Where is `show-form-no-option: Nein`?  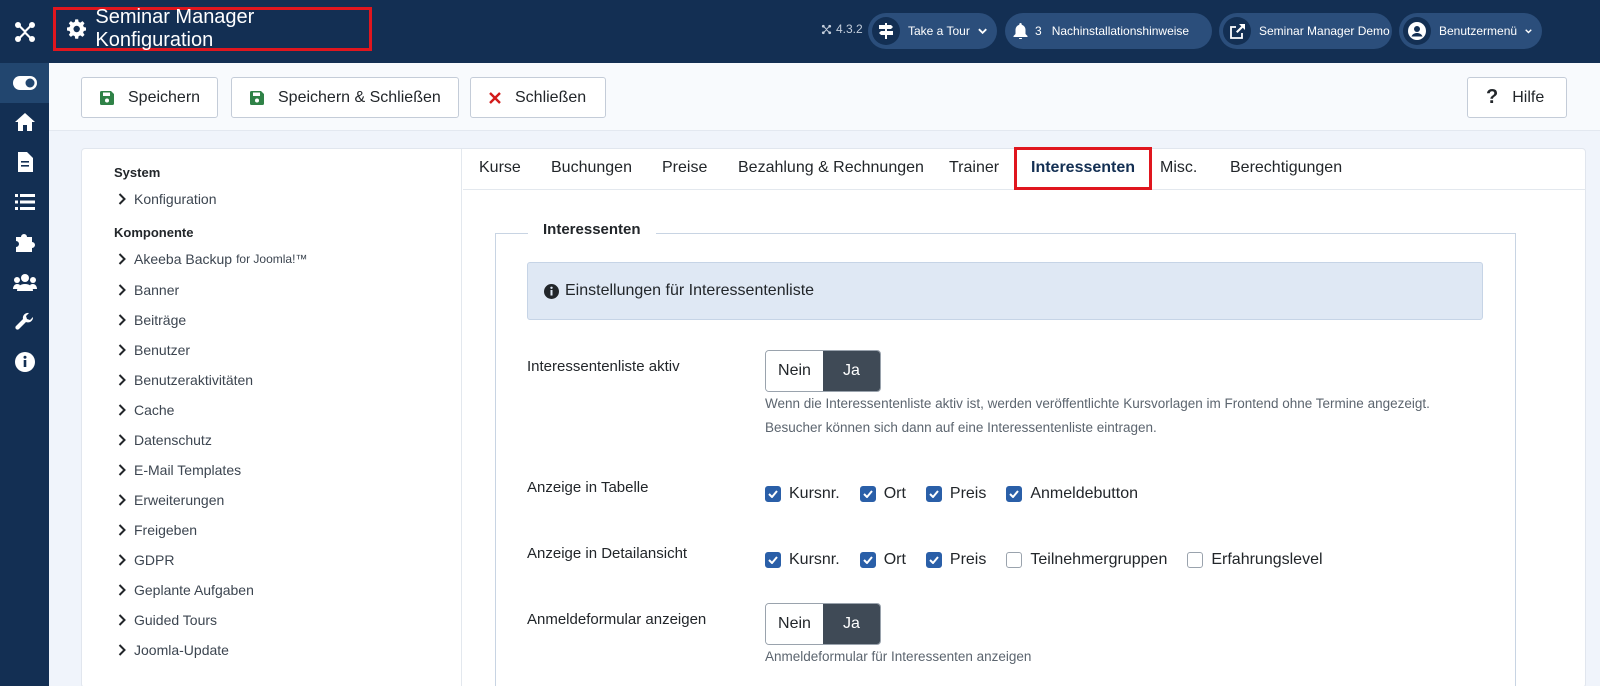
show-form-no-option: Nein is located at coordinates (794, 624).